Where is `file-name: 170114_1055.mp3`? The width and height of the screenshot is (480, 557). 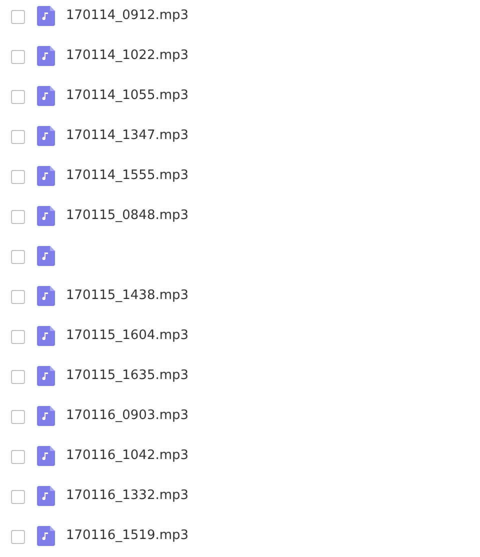 file-name: 170114_1055.mp3 is located at coordinates (127, 96).